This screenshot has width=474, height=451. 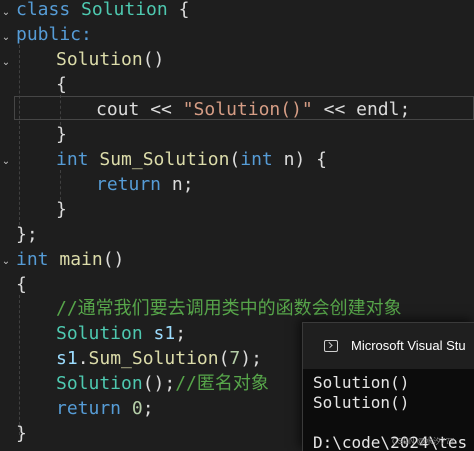 What do you see at coordinates (222, 383) in the screenshot?
I see `comment: //匿名对象` at bounding box center [222, 383].